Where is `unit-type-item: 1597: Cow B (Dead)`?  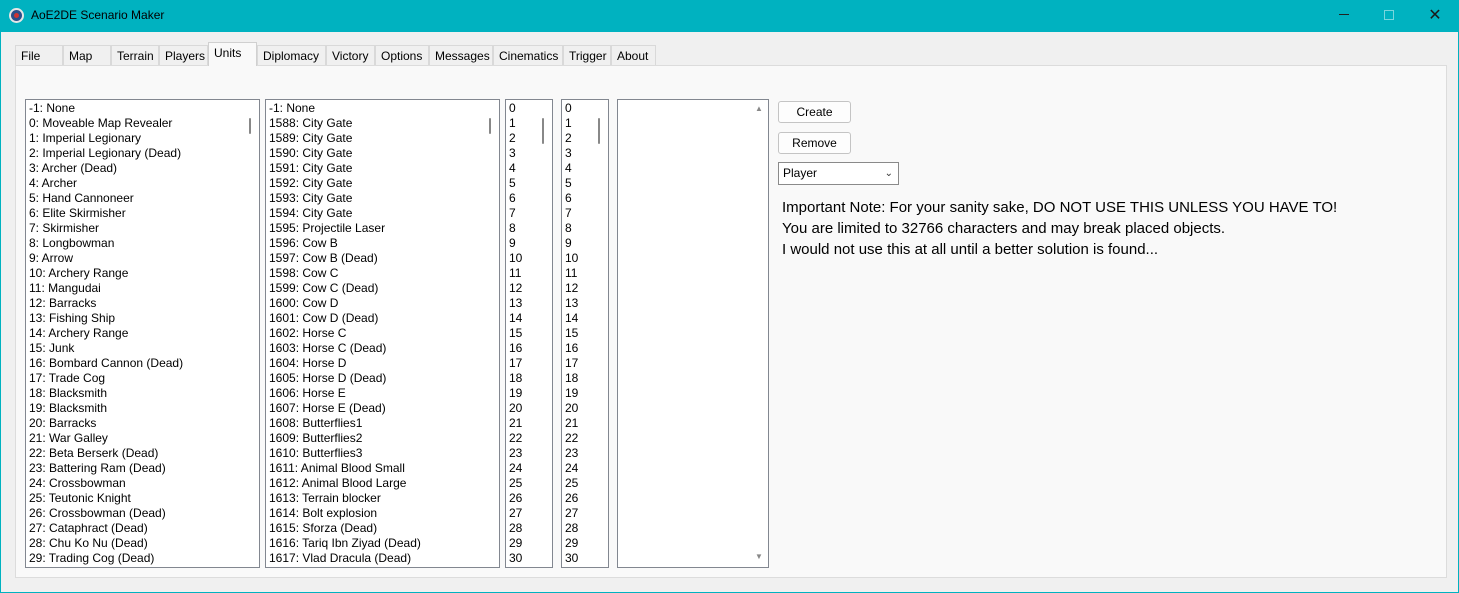 unit-type-item: 1597: Cow B (Dead) is located at coordinates (377, 258).